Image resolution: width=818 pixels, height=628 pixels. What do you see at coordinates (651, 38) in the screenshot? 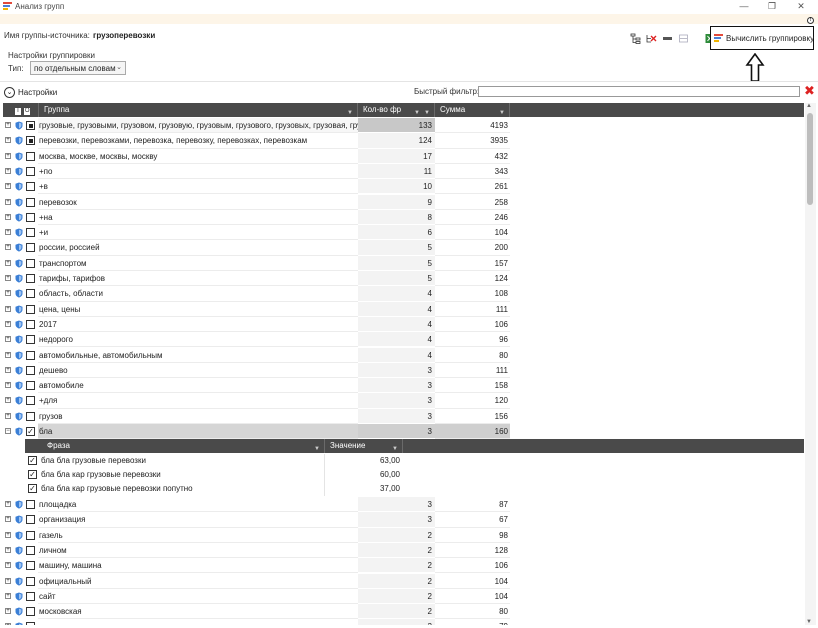
I see `delete-tree-icon` at bounding box center [651, 38].